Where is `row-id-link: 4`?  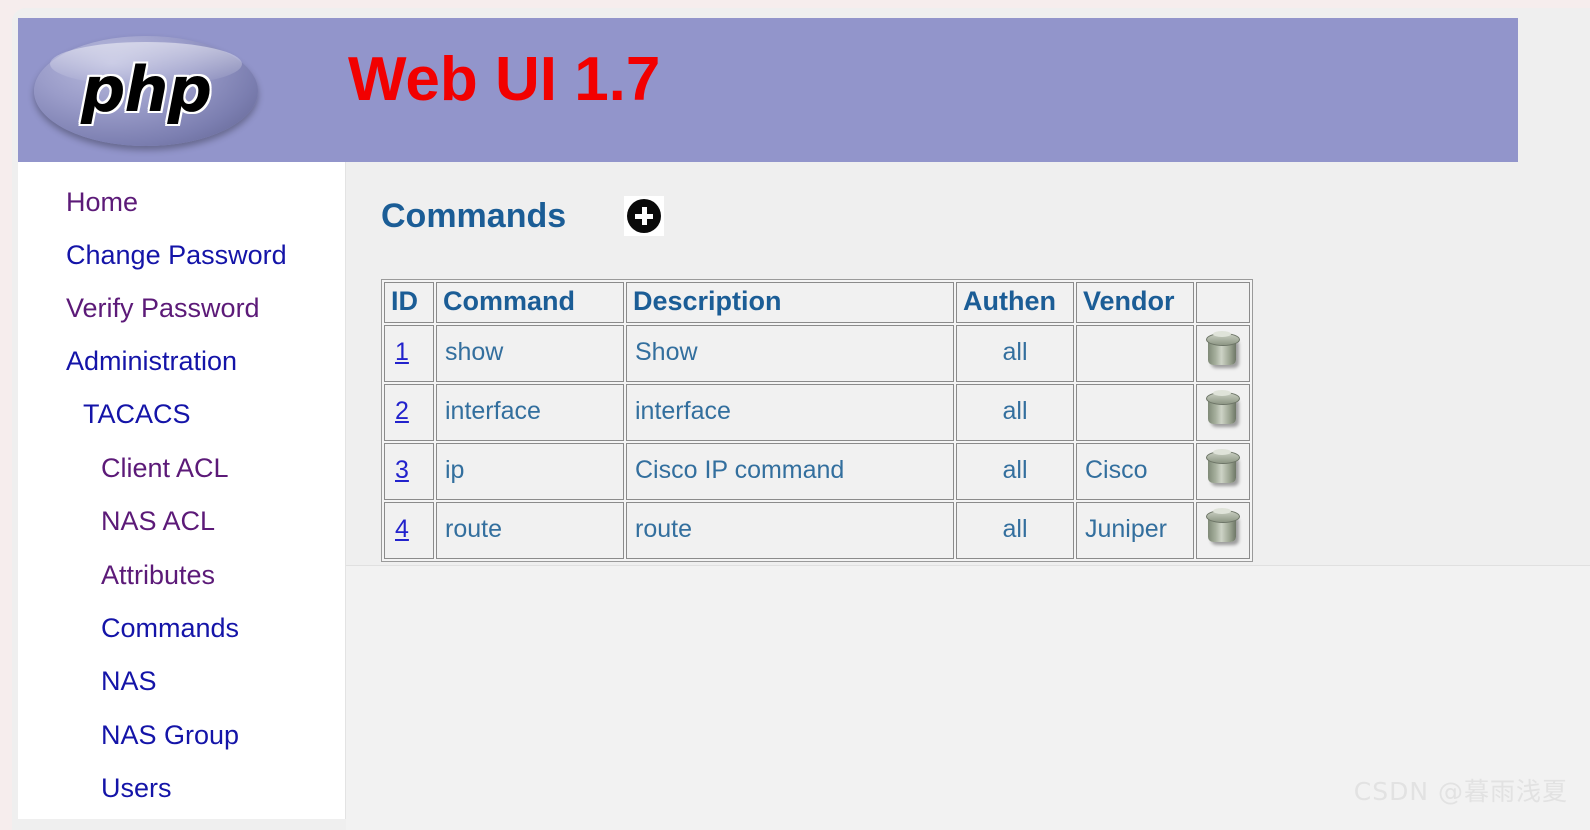 row-id-link: 4 is located at coordinates (402, 529).